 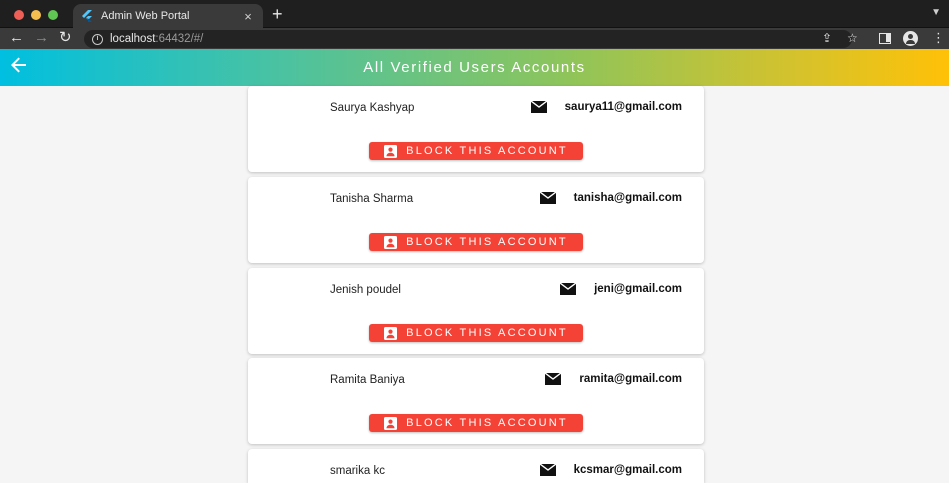 What do you see at coordinates (19, 67) in the screenshot?
I see `arrow-back-icon` at bounding box center [19, 67].